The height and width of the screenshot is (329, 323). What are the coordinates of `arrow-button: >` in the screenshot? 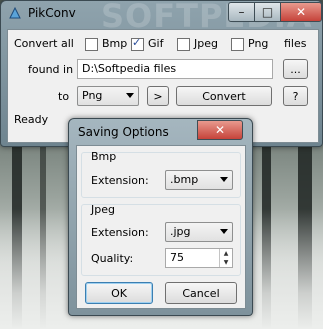 It's located at (158, 96).